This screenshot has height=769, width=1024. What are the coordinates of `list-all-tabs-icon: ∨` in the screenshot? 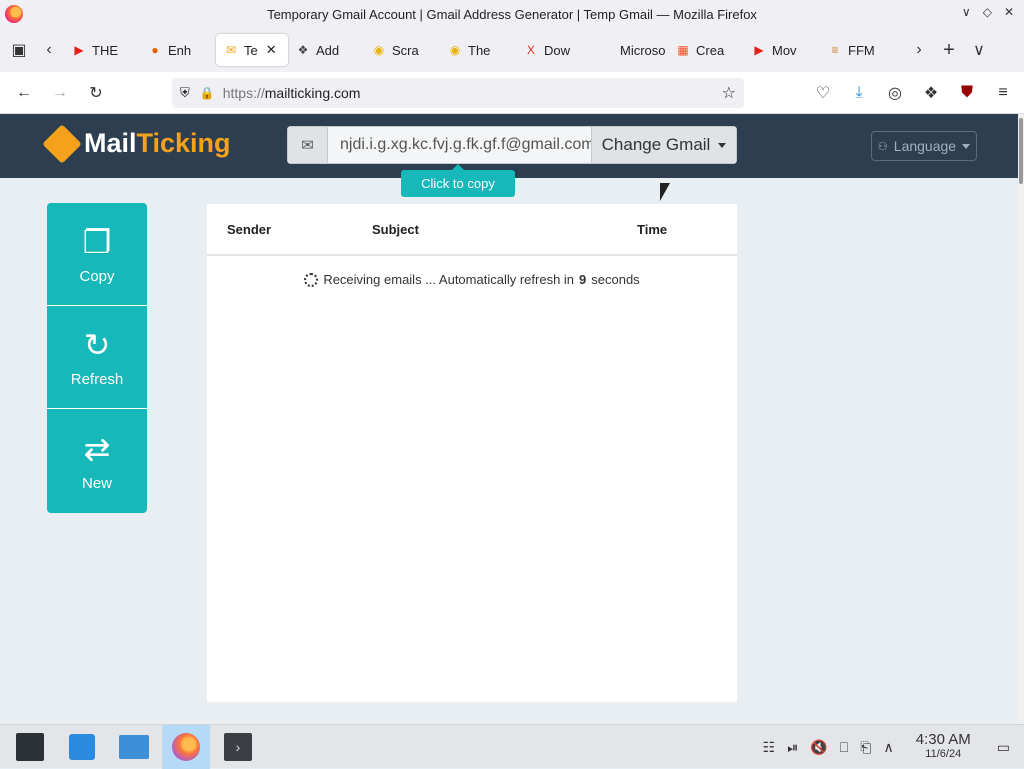 It's located at (979, 50).